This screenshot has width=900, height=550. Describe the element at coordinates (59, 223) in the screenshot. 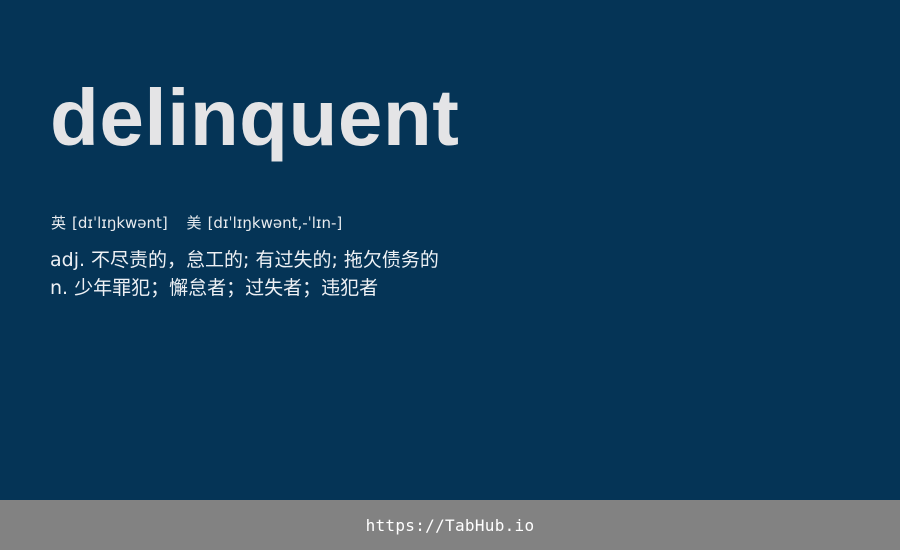

I see `phonetic-uk-label: 英` at that location.